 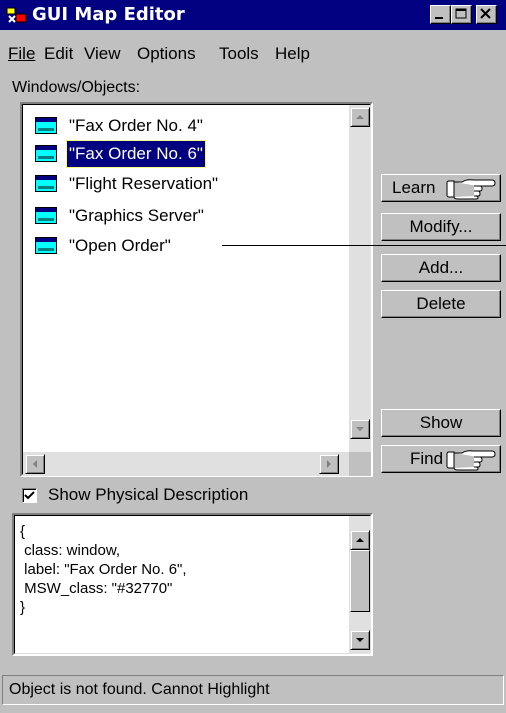 What do you see at coordinates (136, 215) in the screenshot?
I see `list-item-label: "Graphics Server"` at bounding box center [136, 215].